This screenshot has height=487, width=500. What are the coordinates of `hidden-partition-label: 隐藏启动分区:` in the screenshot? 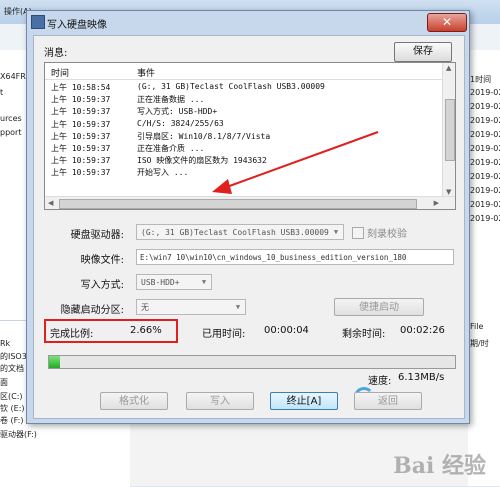 It's located at (92, 310).